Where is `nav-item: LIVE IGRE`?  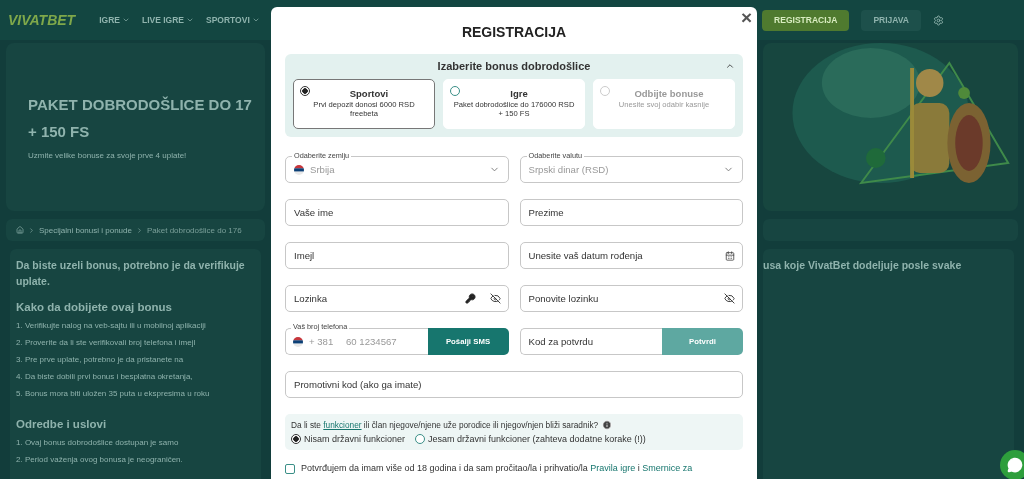
nav-item: LIVE IGRE is located at coordinates (162, 20).